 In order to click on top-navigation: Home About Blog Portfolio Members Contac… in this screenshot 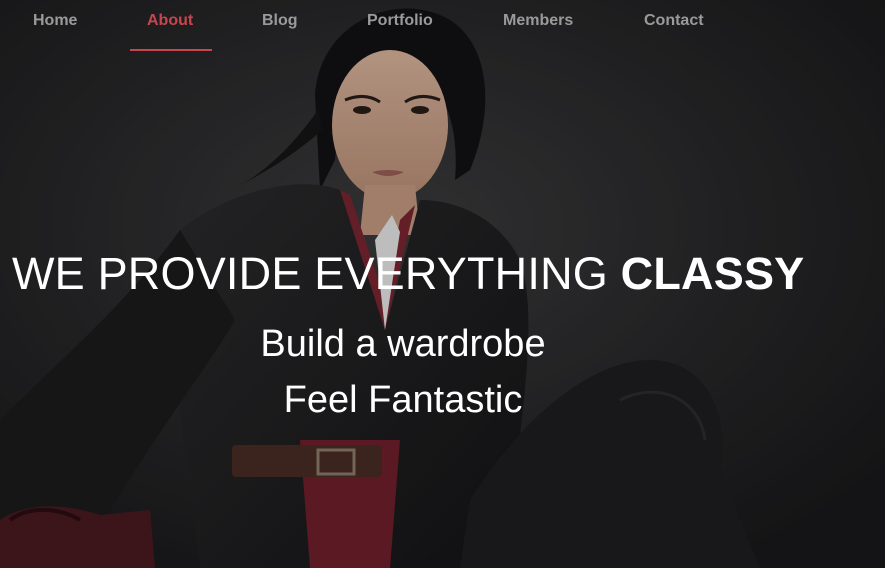, I will do `click(442, 28)`.